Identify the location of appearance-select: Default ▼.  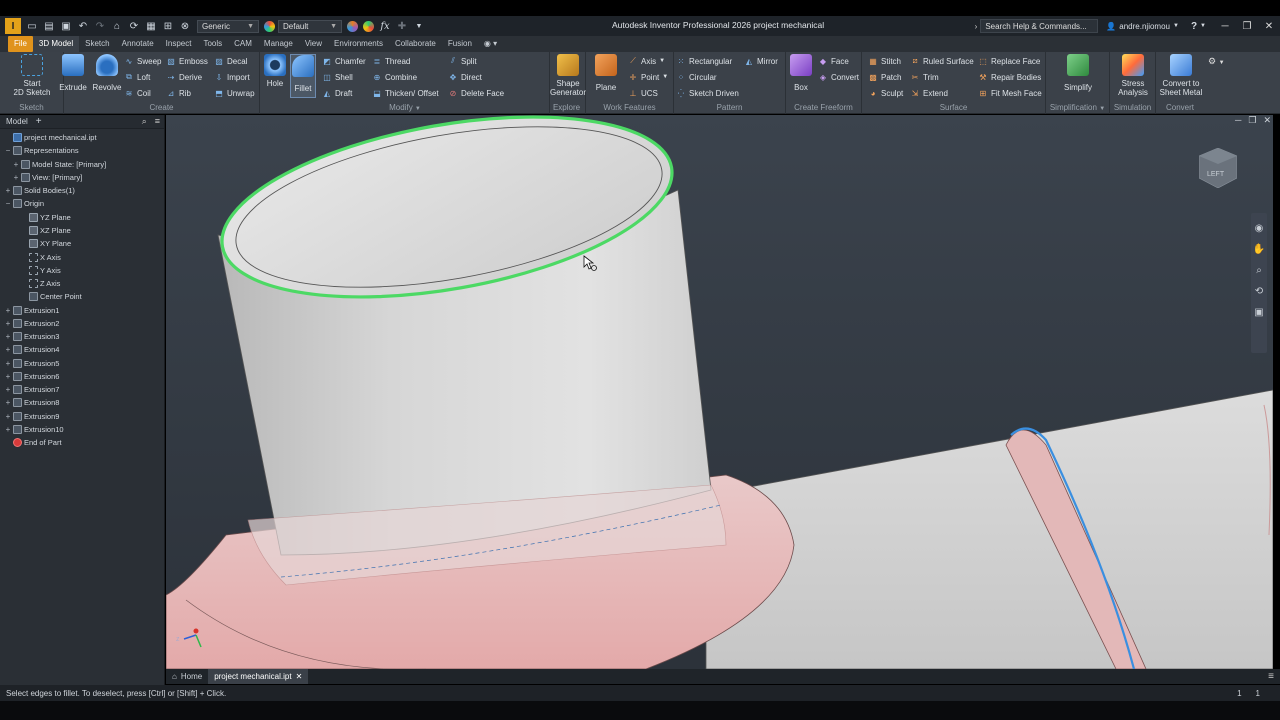
(310, 26).